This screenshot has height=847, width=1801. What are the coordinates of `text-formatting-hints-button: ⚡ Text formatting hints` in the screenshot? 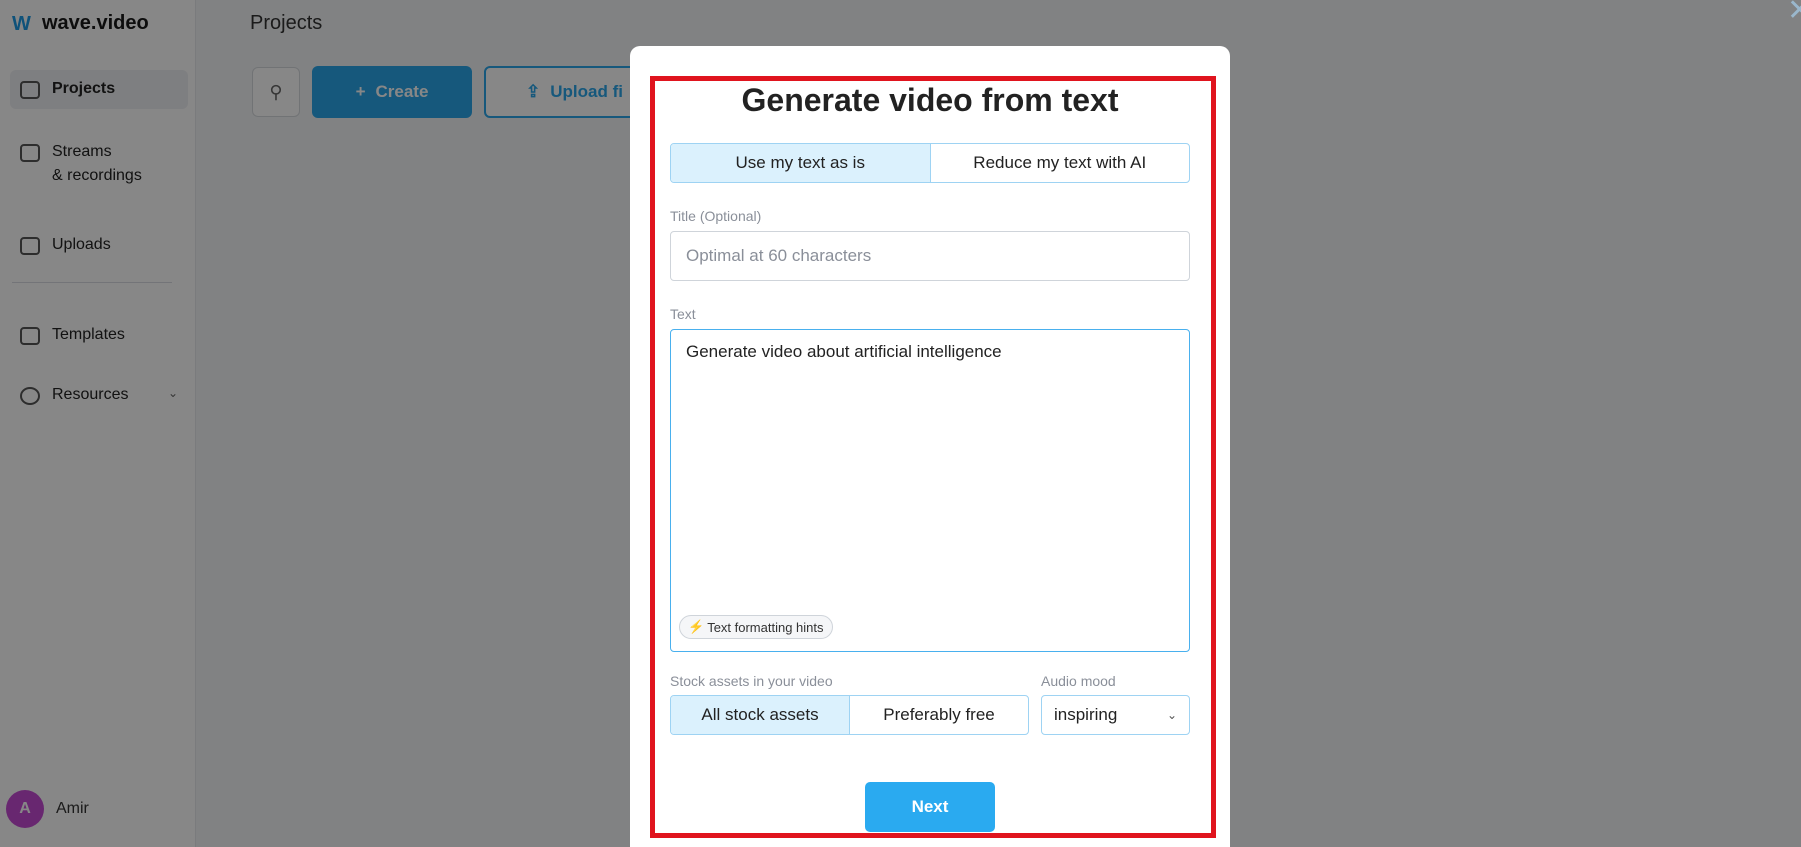 It's located at (756, 627).